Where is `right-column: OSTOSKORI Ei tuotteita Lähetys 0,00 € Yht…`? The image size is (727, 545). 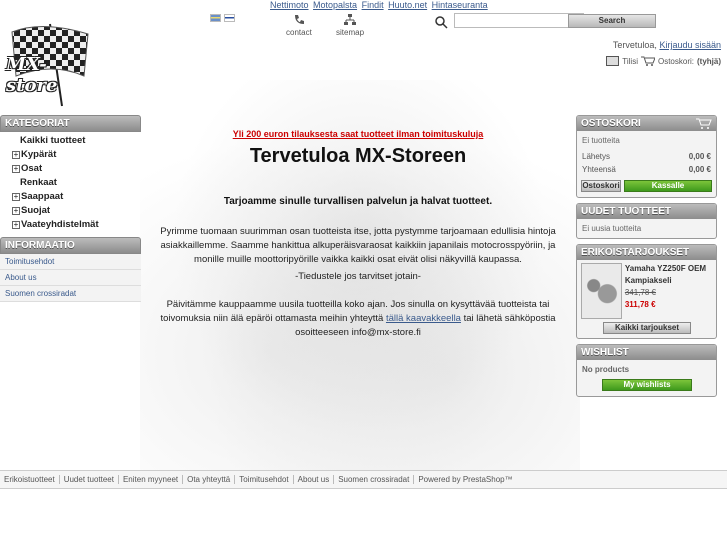 right-column: OSTOSKORI Ei tuotteita Lähetys 0,00 € Yht… is located at coordinates (646, 258).